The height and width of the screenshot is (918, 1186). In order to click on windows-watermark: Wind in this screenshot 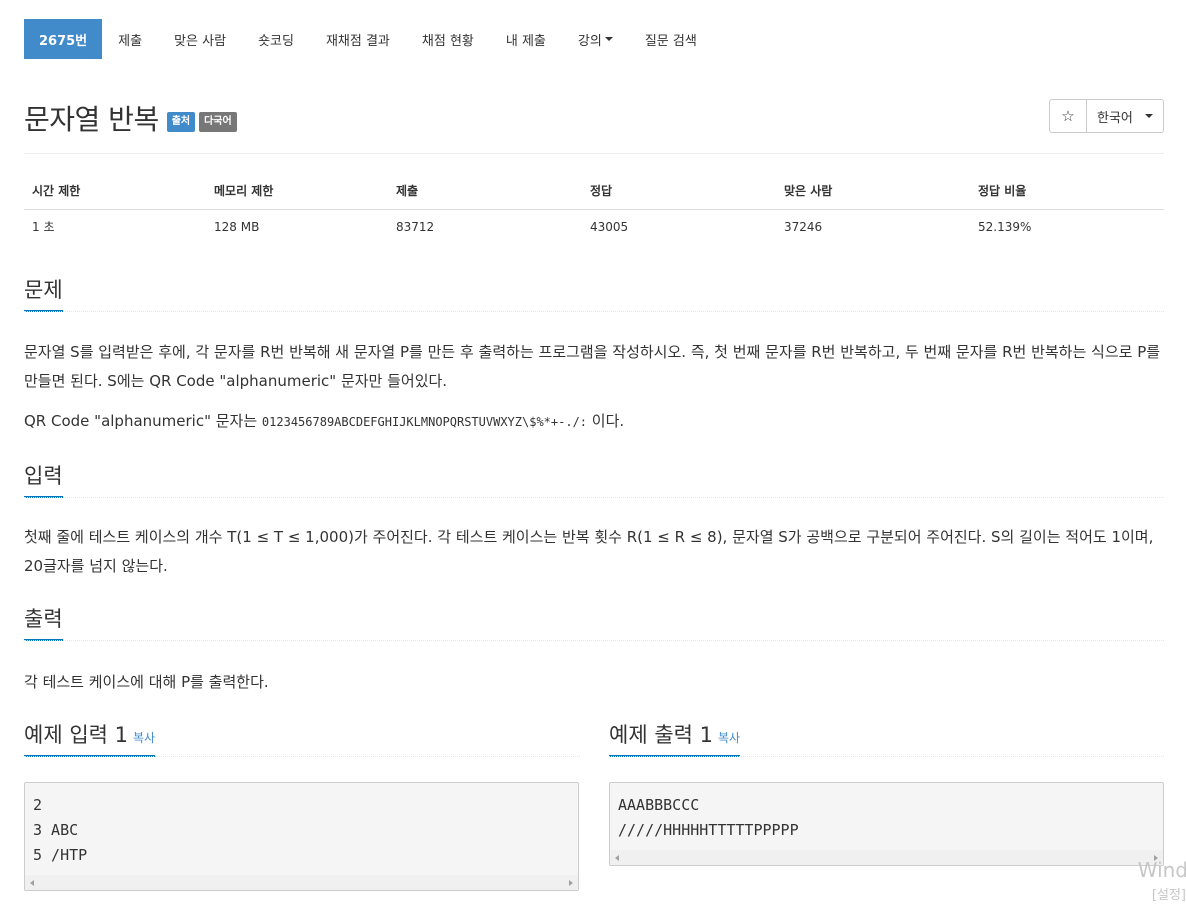, I will do `click(1161, 870)`.